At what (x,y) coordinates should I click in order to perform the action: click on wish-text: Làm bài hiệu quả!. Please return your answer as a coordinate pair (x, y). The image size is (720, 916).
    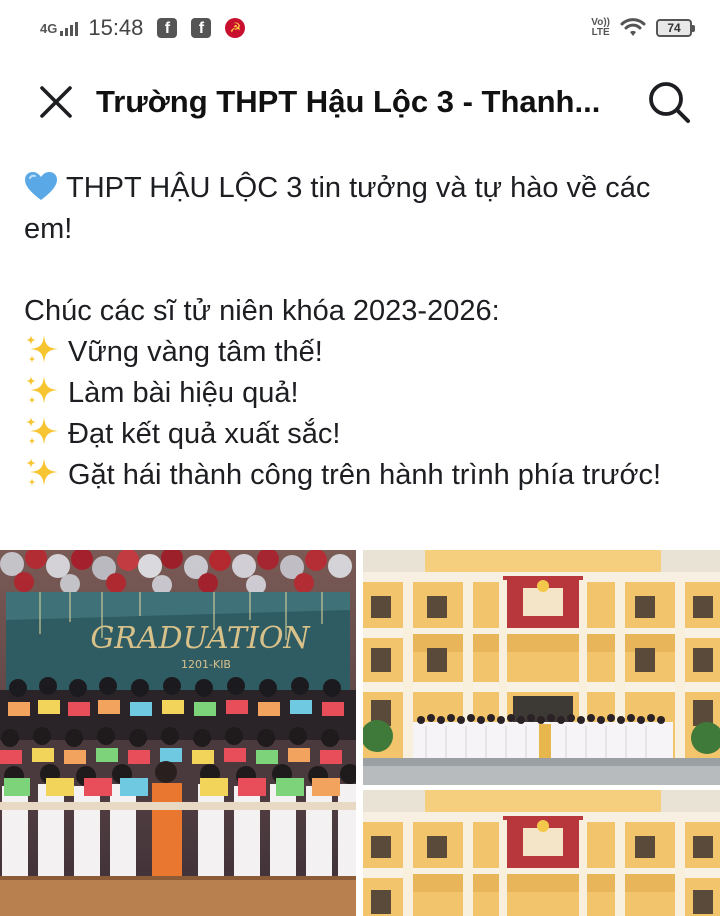
    Looking at the image, I should click on (183, 393).